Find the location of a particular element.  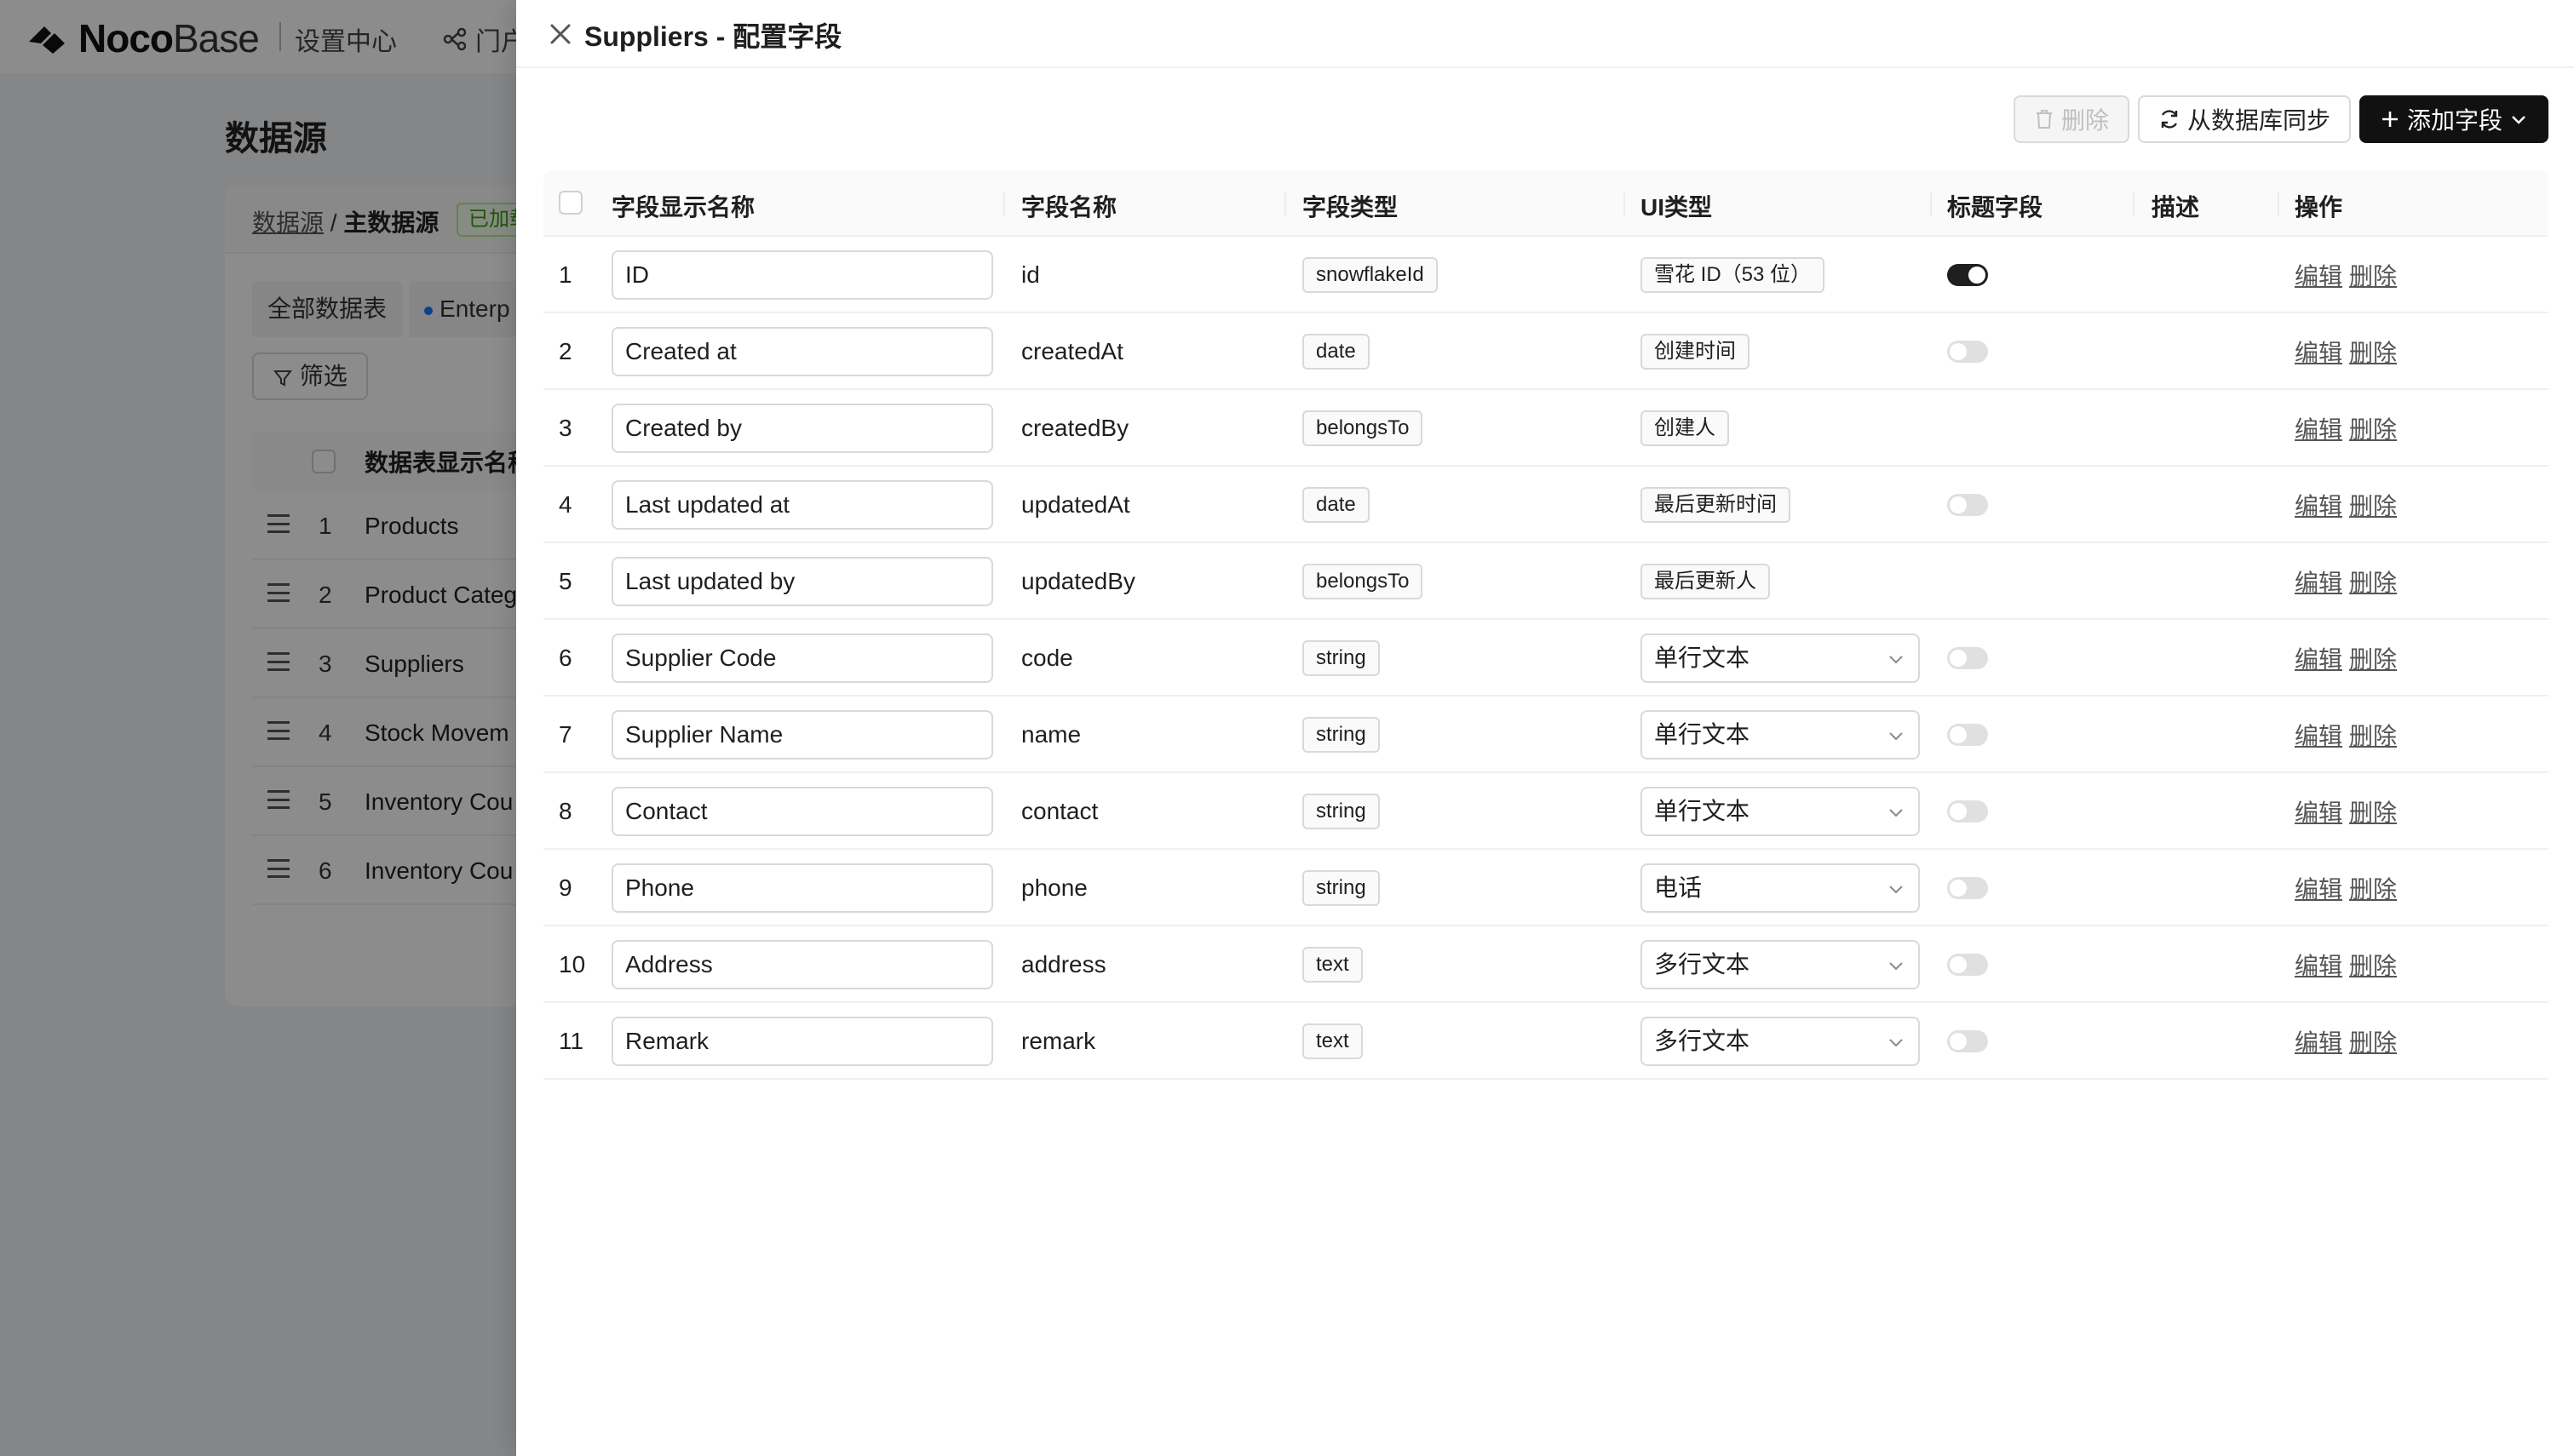

field-title-input: Remark is located at coordinates (802, 1041).